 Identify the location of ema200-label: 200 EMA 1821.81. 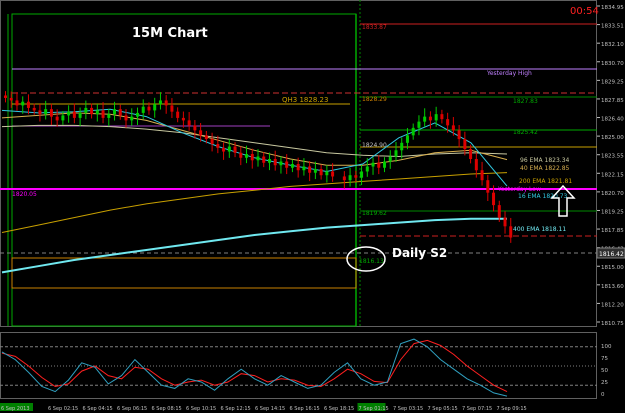
(545, 181).